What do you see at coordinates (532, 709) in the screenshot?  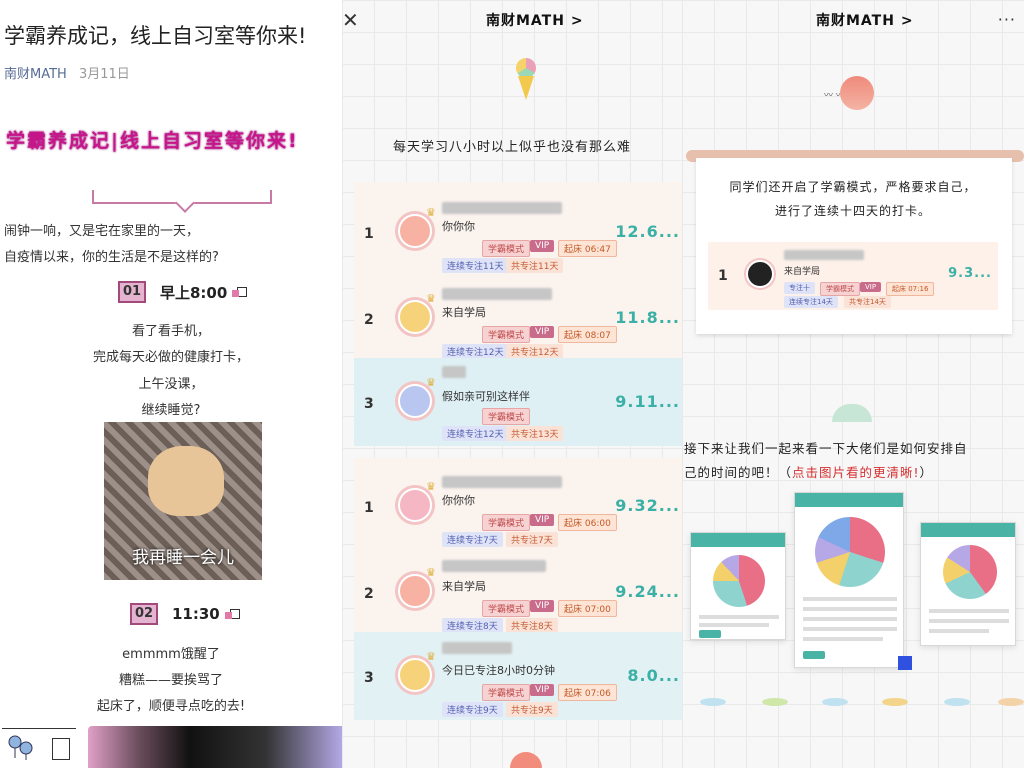 I see `total-badge: 共专注9天` at bounding box center [532, 709].